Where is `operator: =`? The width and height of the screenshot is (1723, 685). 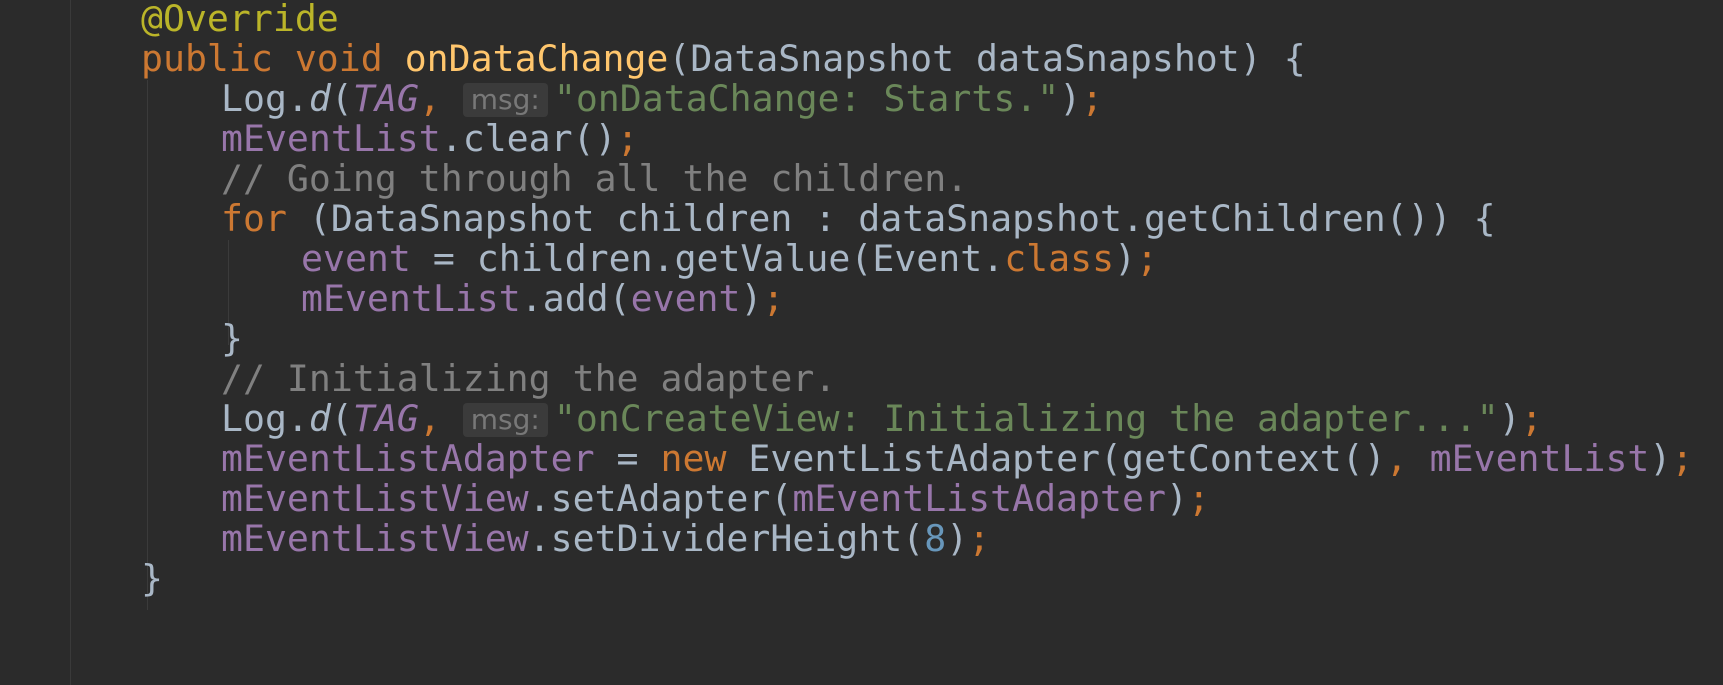
operator: = is located at coordinates (627, 458).